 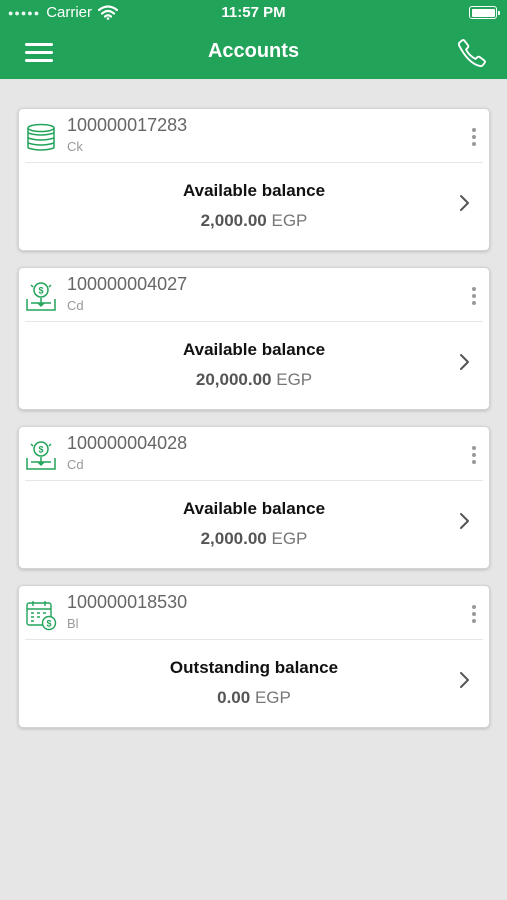 I want to click on balance-amount: 20,000.00, so click(x=233, y=379).